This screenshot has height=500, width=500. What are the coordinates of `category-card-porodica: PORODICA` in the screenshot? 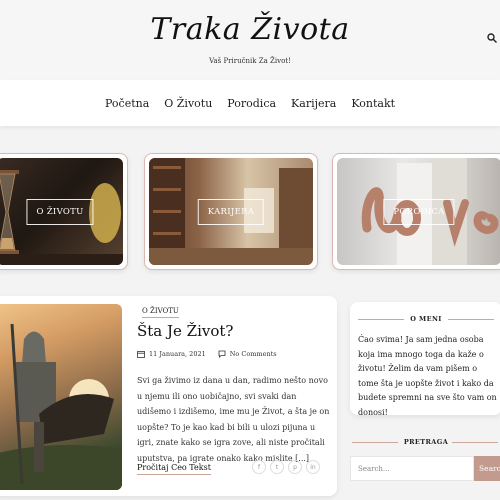 It's located at (416, 211).